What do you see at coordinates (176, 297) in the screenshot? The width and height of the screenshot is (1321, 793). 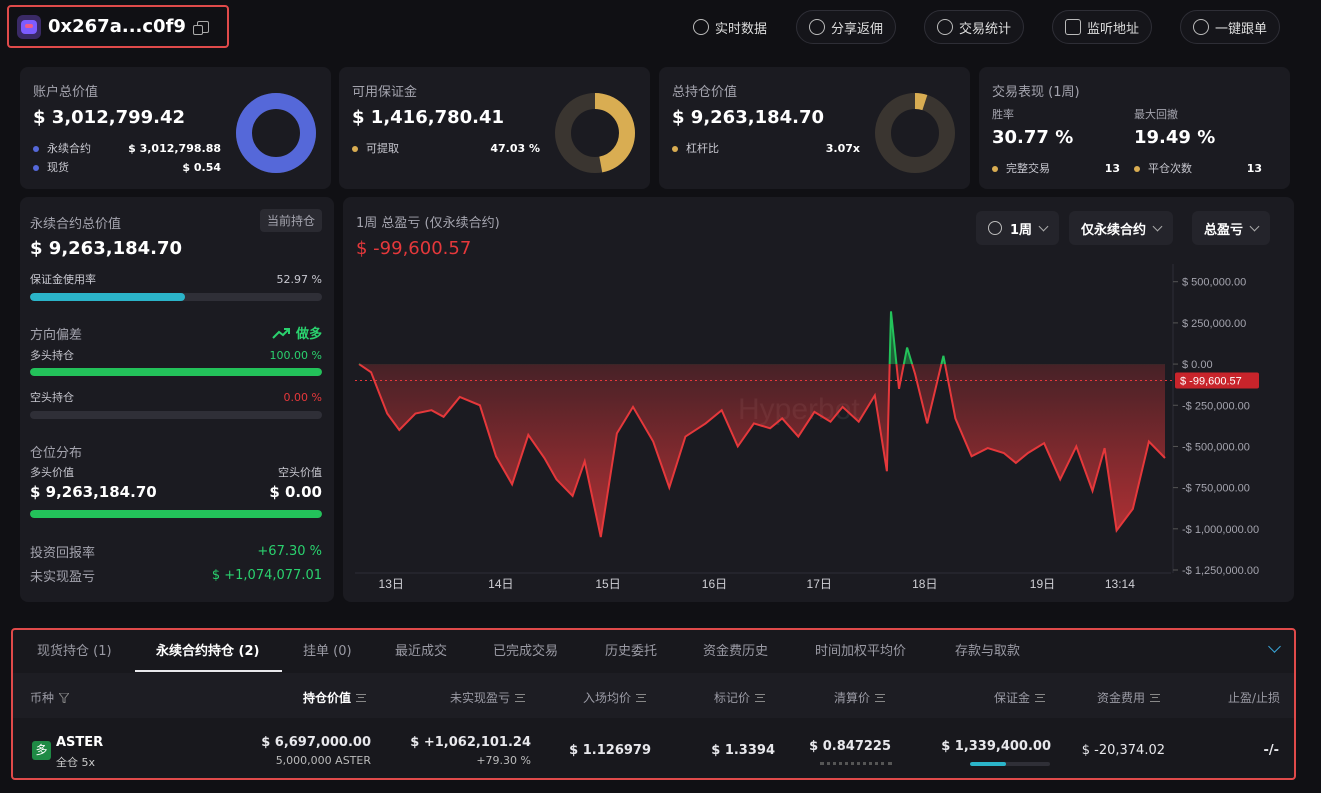 I see `margin-rate-bar` at bounding box center [176, 297].